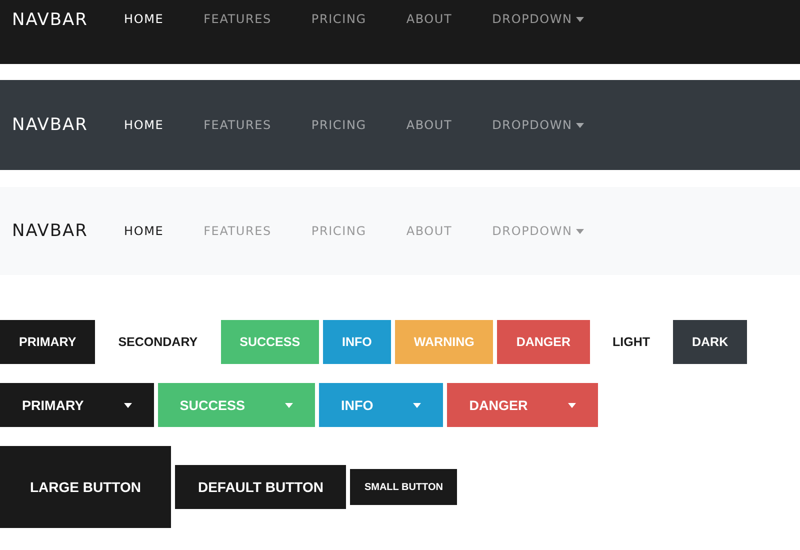 The width and height of the screenshot is (800, 550). What do you see at coordinates (522, 405) in the screenshot?
I see `dropdown-button: DANGER` at bounding box center [522, 405].